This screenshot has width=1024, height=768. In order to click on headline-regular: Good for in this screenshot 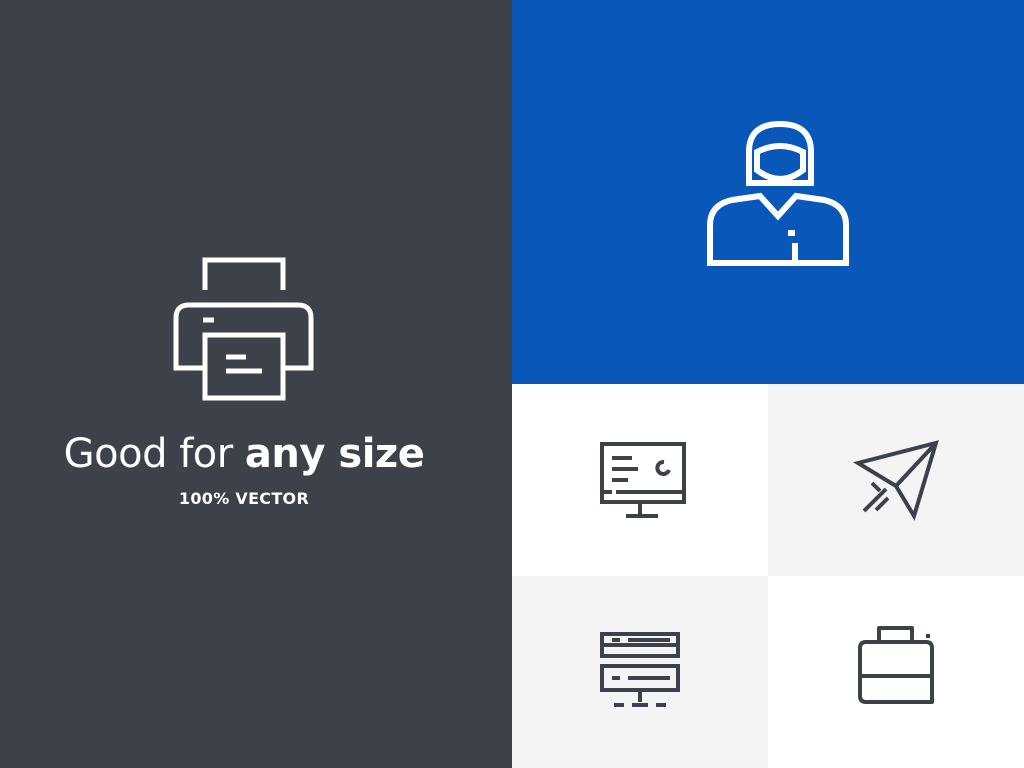, I will do `click(148, 454)`.